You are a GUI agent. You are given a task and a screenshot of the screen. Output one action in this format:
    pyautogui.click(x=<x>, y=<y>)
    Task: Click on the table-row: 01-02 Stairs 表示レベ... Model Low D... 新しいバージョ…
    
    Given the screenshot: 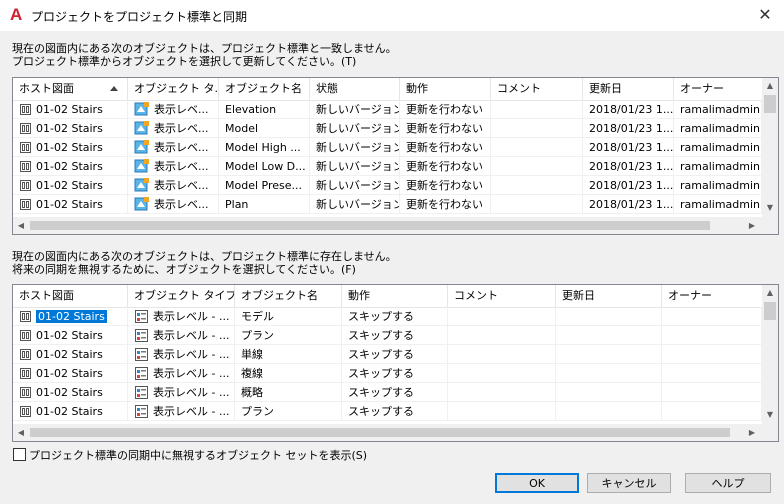 What is the action you would take?
    pyautogui.click(x=387, y=166)
    